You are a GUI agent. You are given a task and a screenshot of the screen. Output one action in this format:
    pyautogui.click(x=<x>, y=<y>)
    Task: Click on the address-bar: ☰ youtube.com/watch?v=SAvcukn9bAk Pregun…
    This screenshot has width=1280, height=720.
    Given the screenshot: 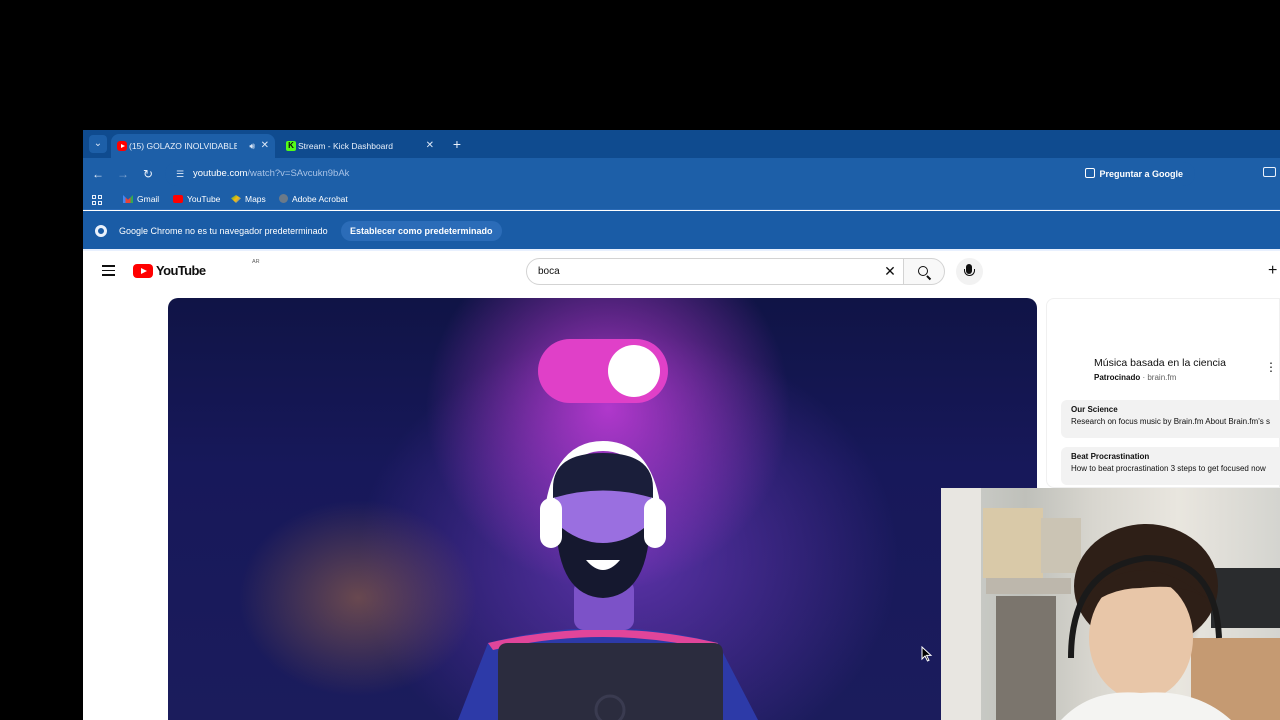 What is the action you would take?
    pyautogui.click(x=680, y=174)
    